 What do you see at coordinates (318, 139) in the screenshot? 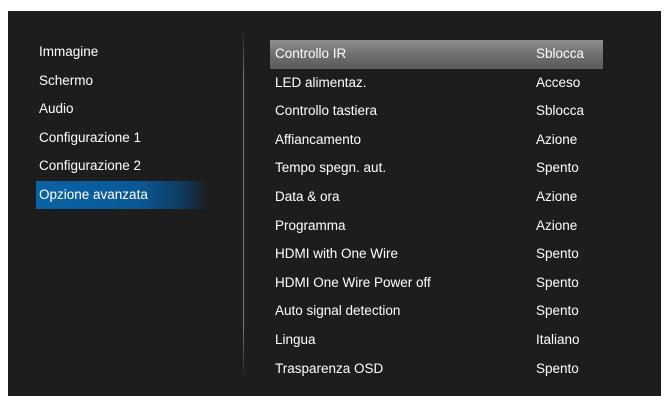
I see `setting-label: Affiancamento` at bounding box center [318, 139].